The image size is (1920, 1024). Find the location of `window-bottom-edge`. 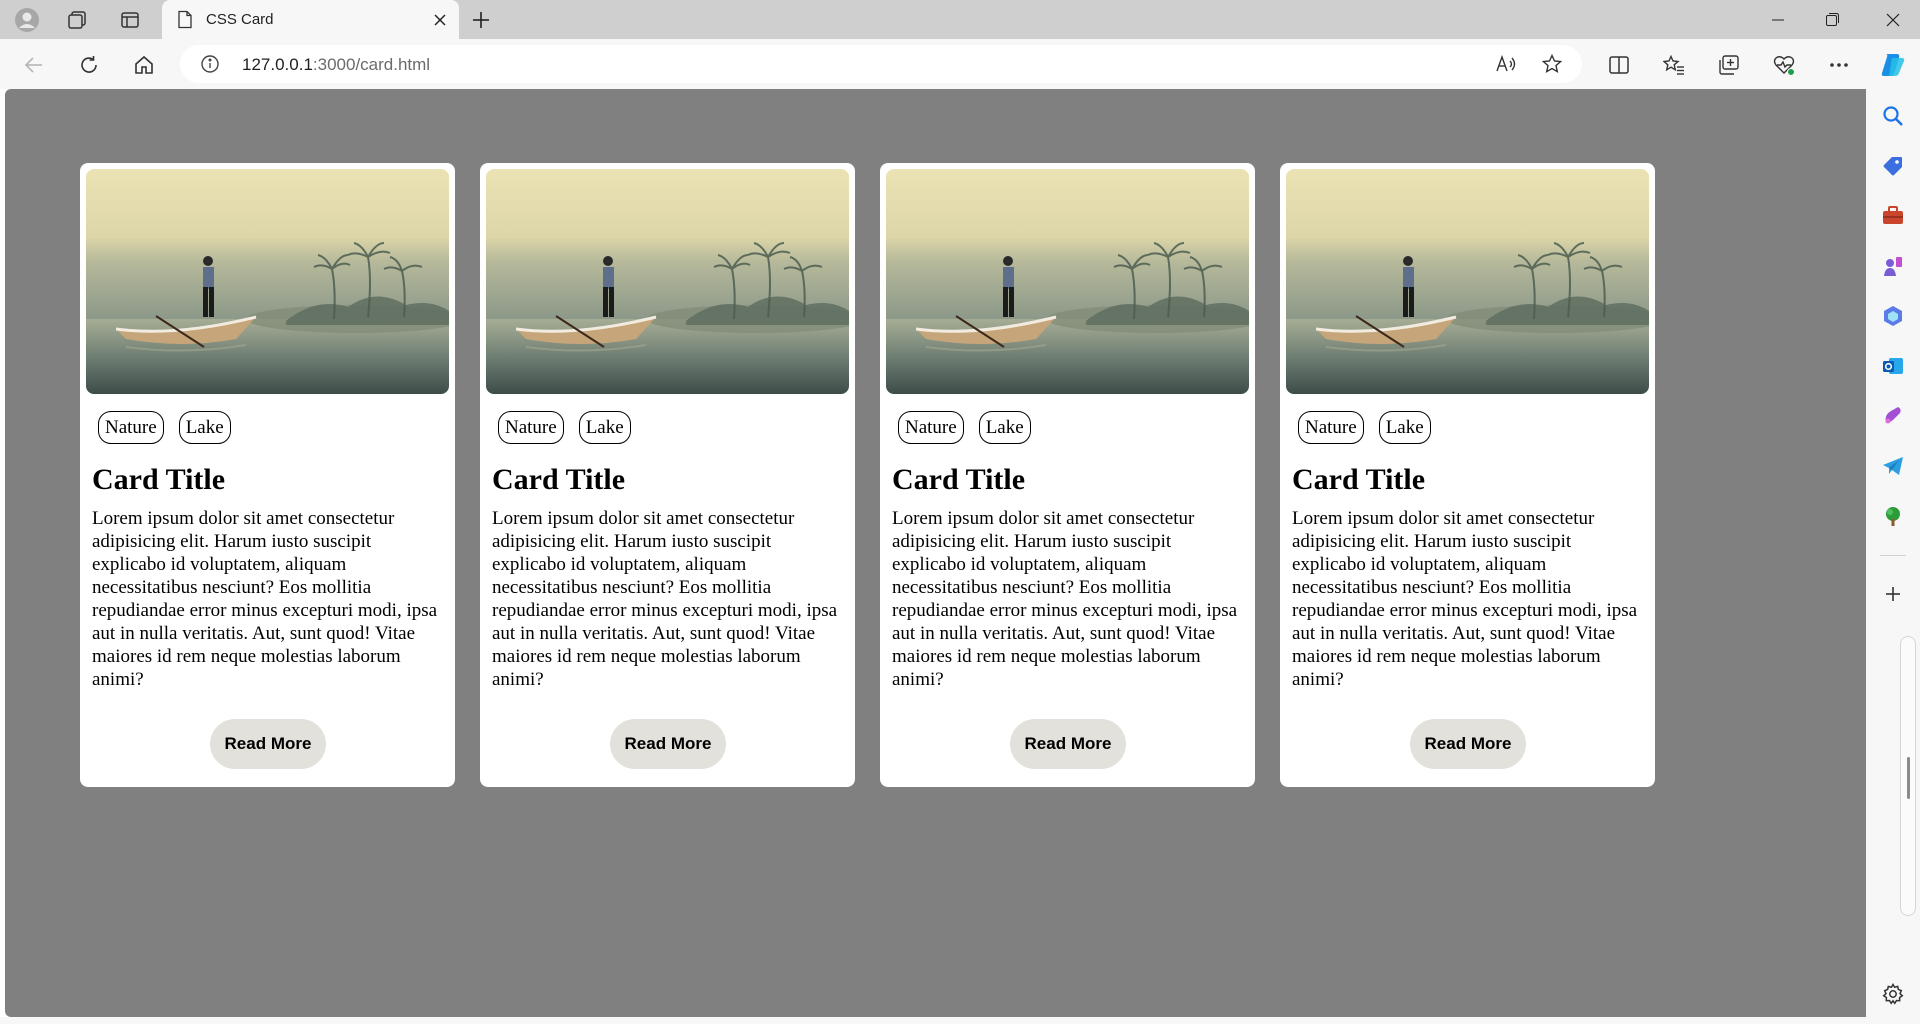

window-bottom-edge is located at coordinates (933, 1020).